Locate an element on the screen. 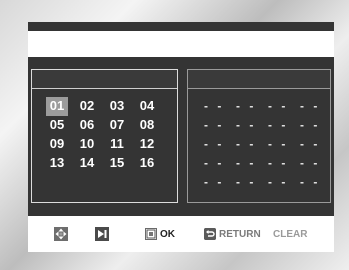 This screenshot has width=349, height=270. return-button: RETURN is located at coordinates (232, 234).